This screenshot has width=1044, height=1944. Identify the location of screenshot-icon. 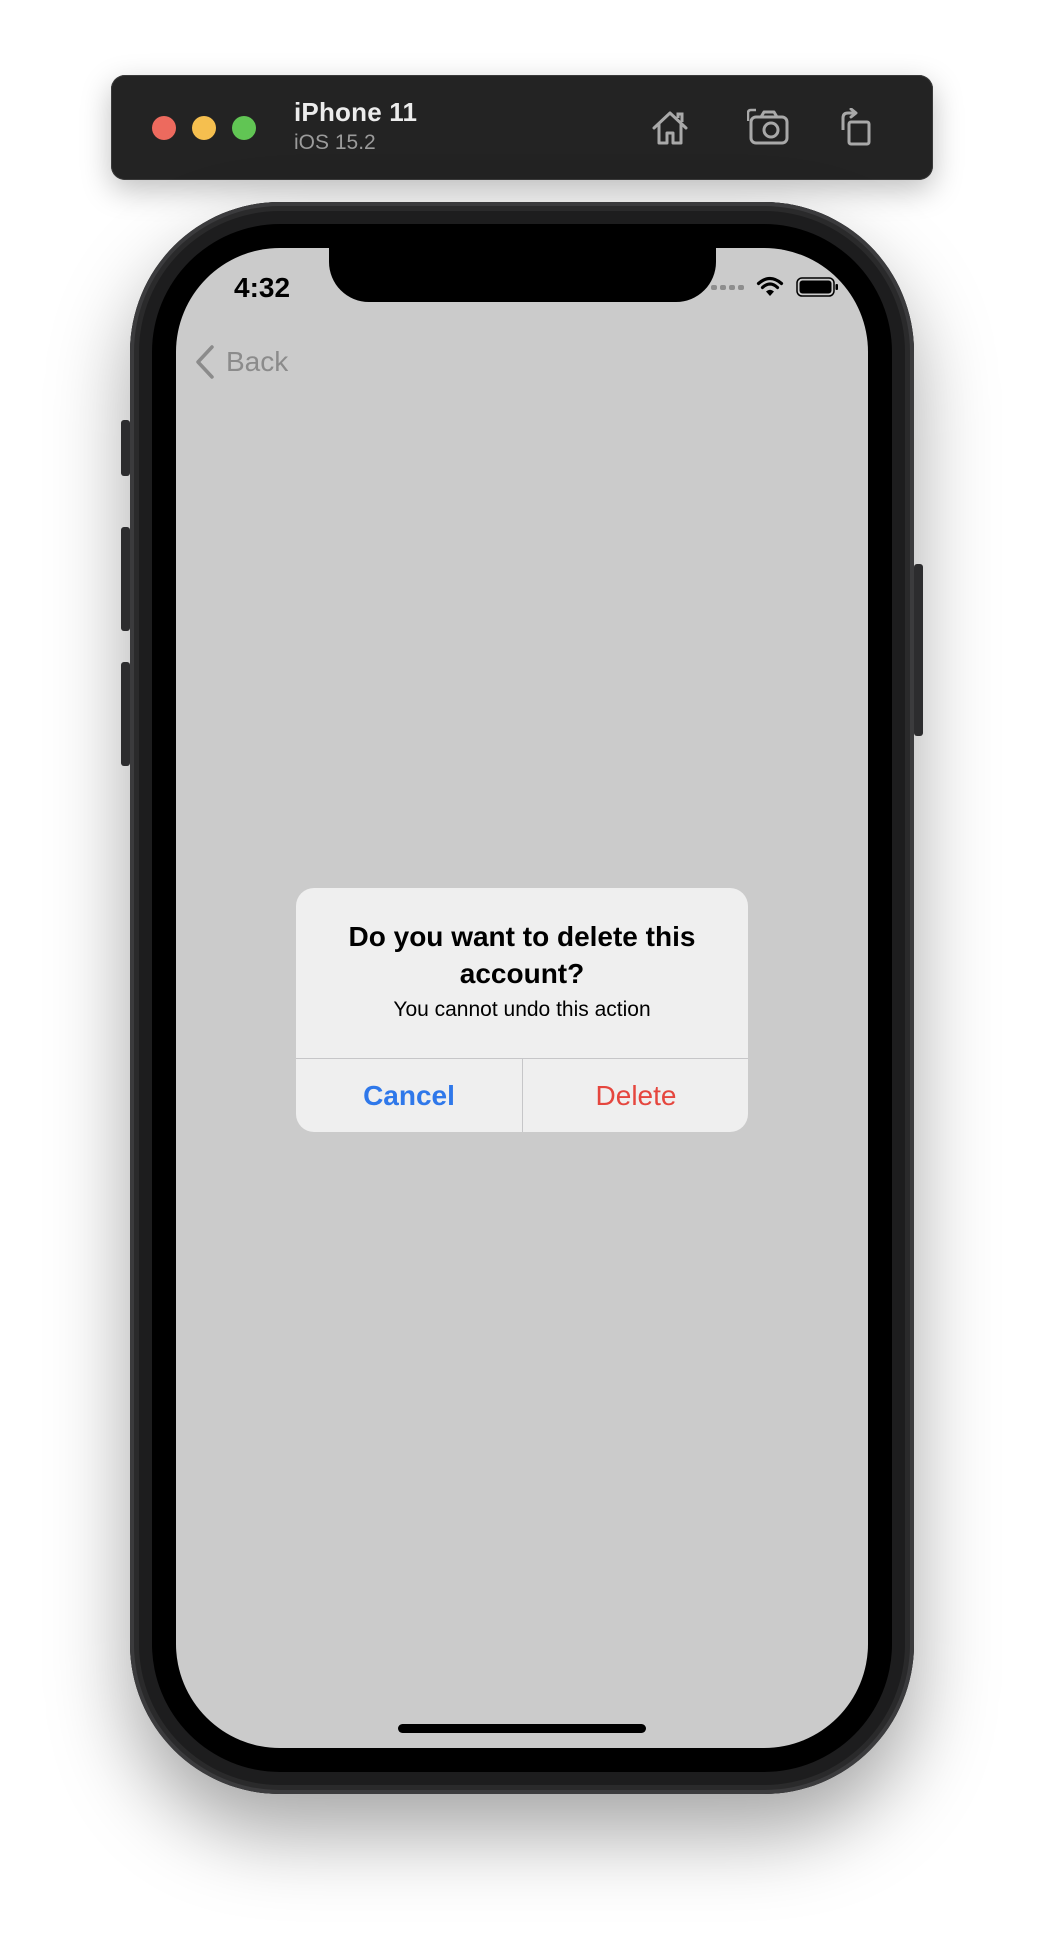
(768, 126).